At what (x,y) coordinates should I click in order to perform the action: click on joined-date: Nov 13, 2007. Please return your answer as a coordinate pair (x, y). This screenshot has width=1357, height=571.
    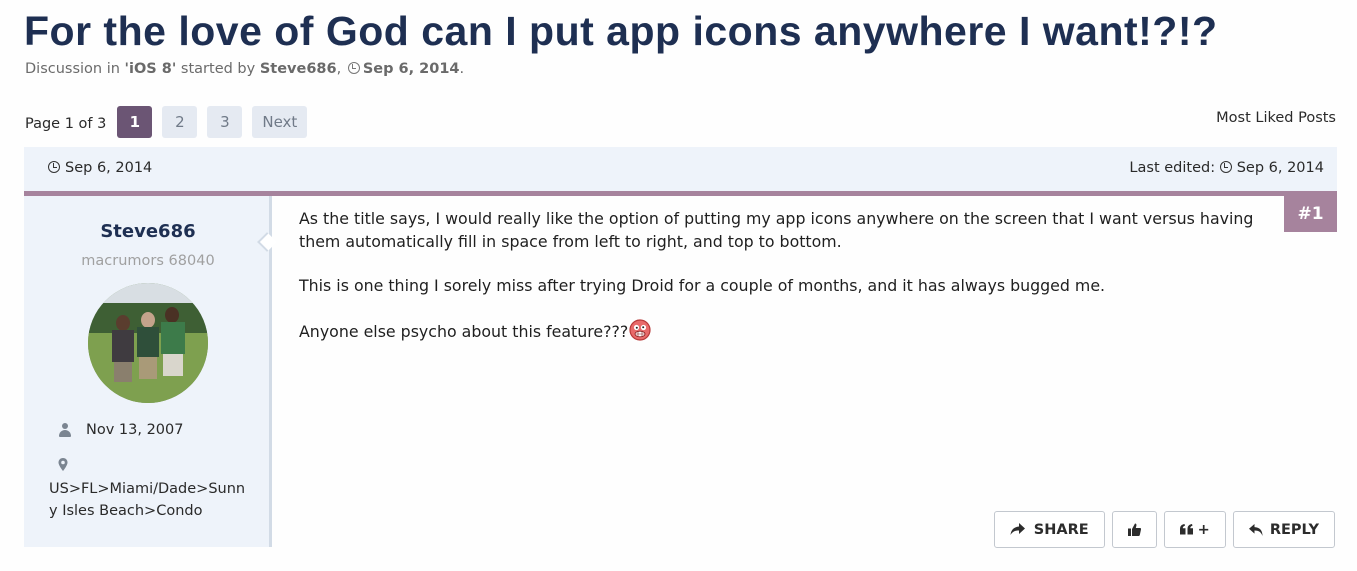
    Looking at the image, I should click on (135, 430).